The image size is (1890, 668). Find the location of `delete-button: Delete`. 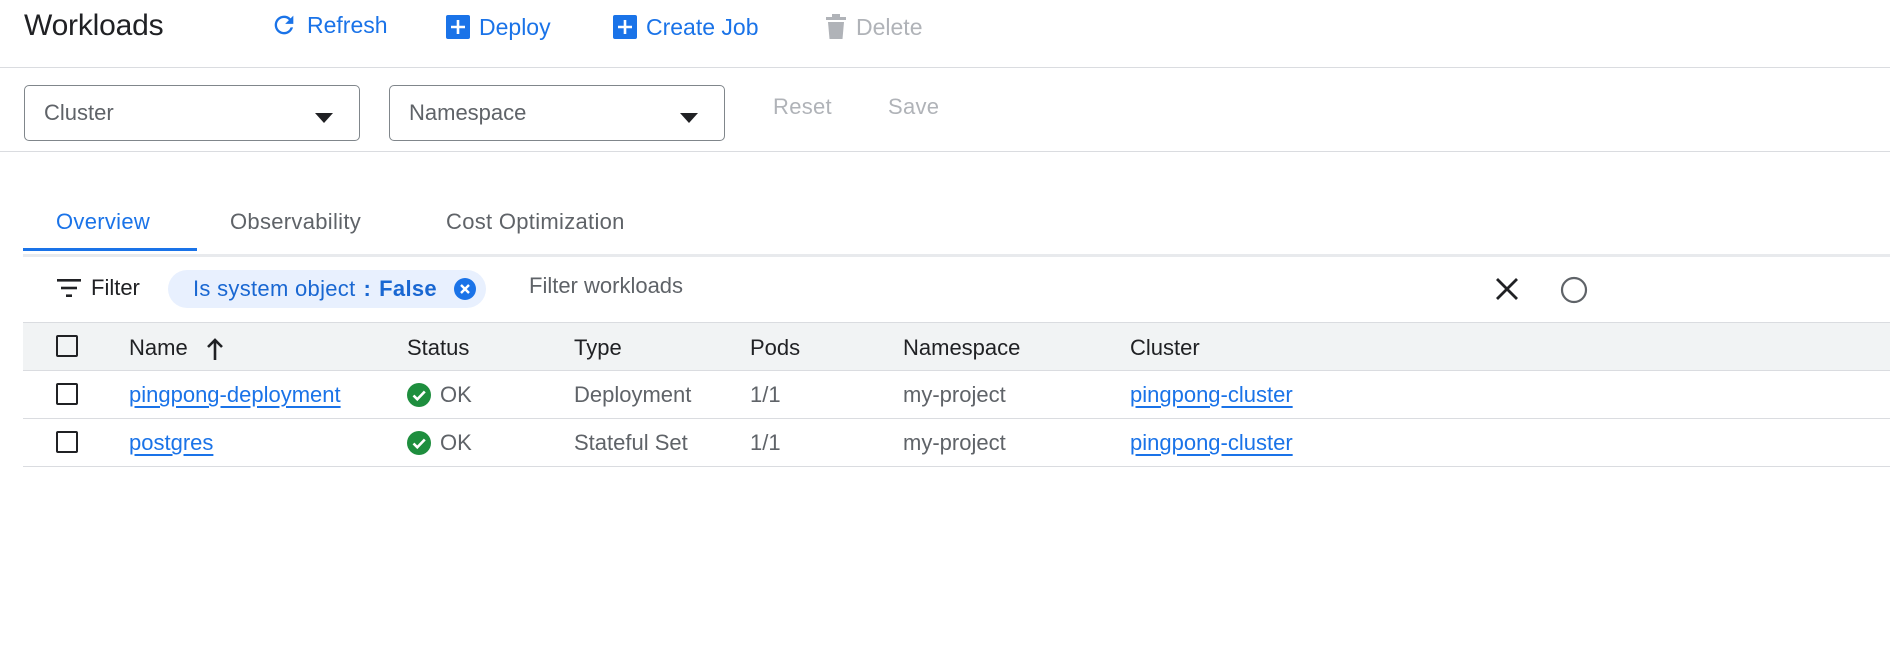

delete-button: Delete is located at coordinates (873, 27).